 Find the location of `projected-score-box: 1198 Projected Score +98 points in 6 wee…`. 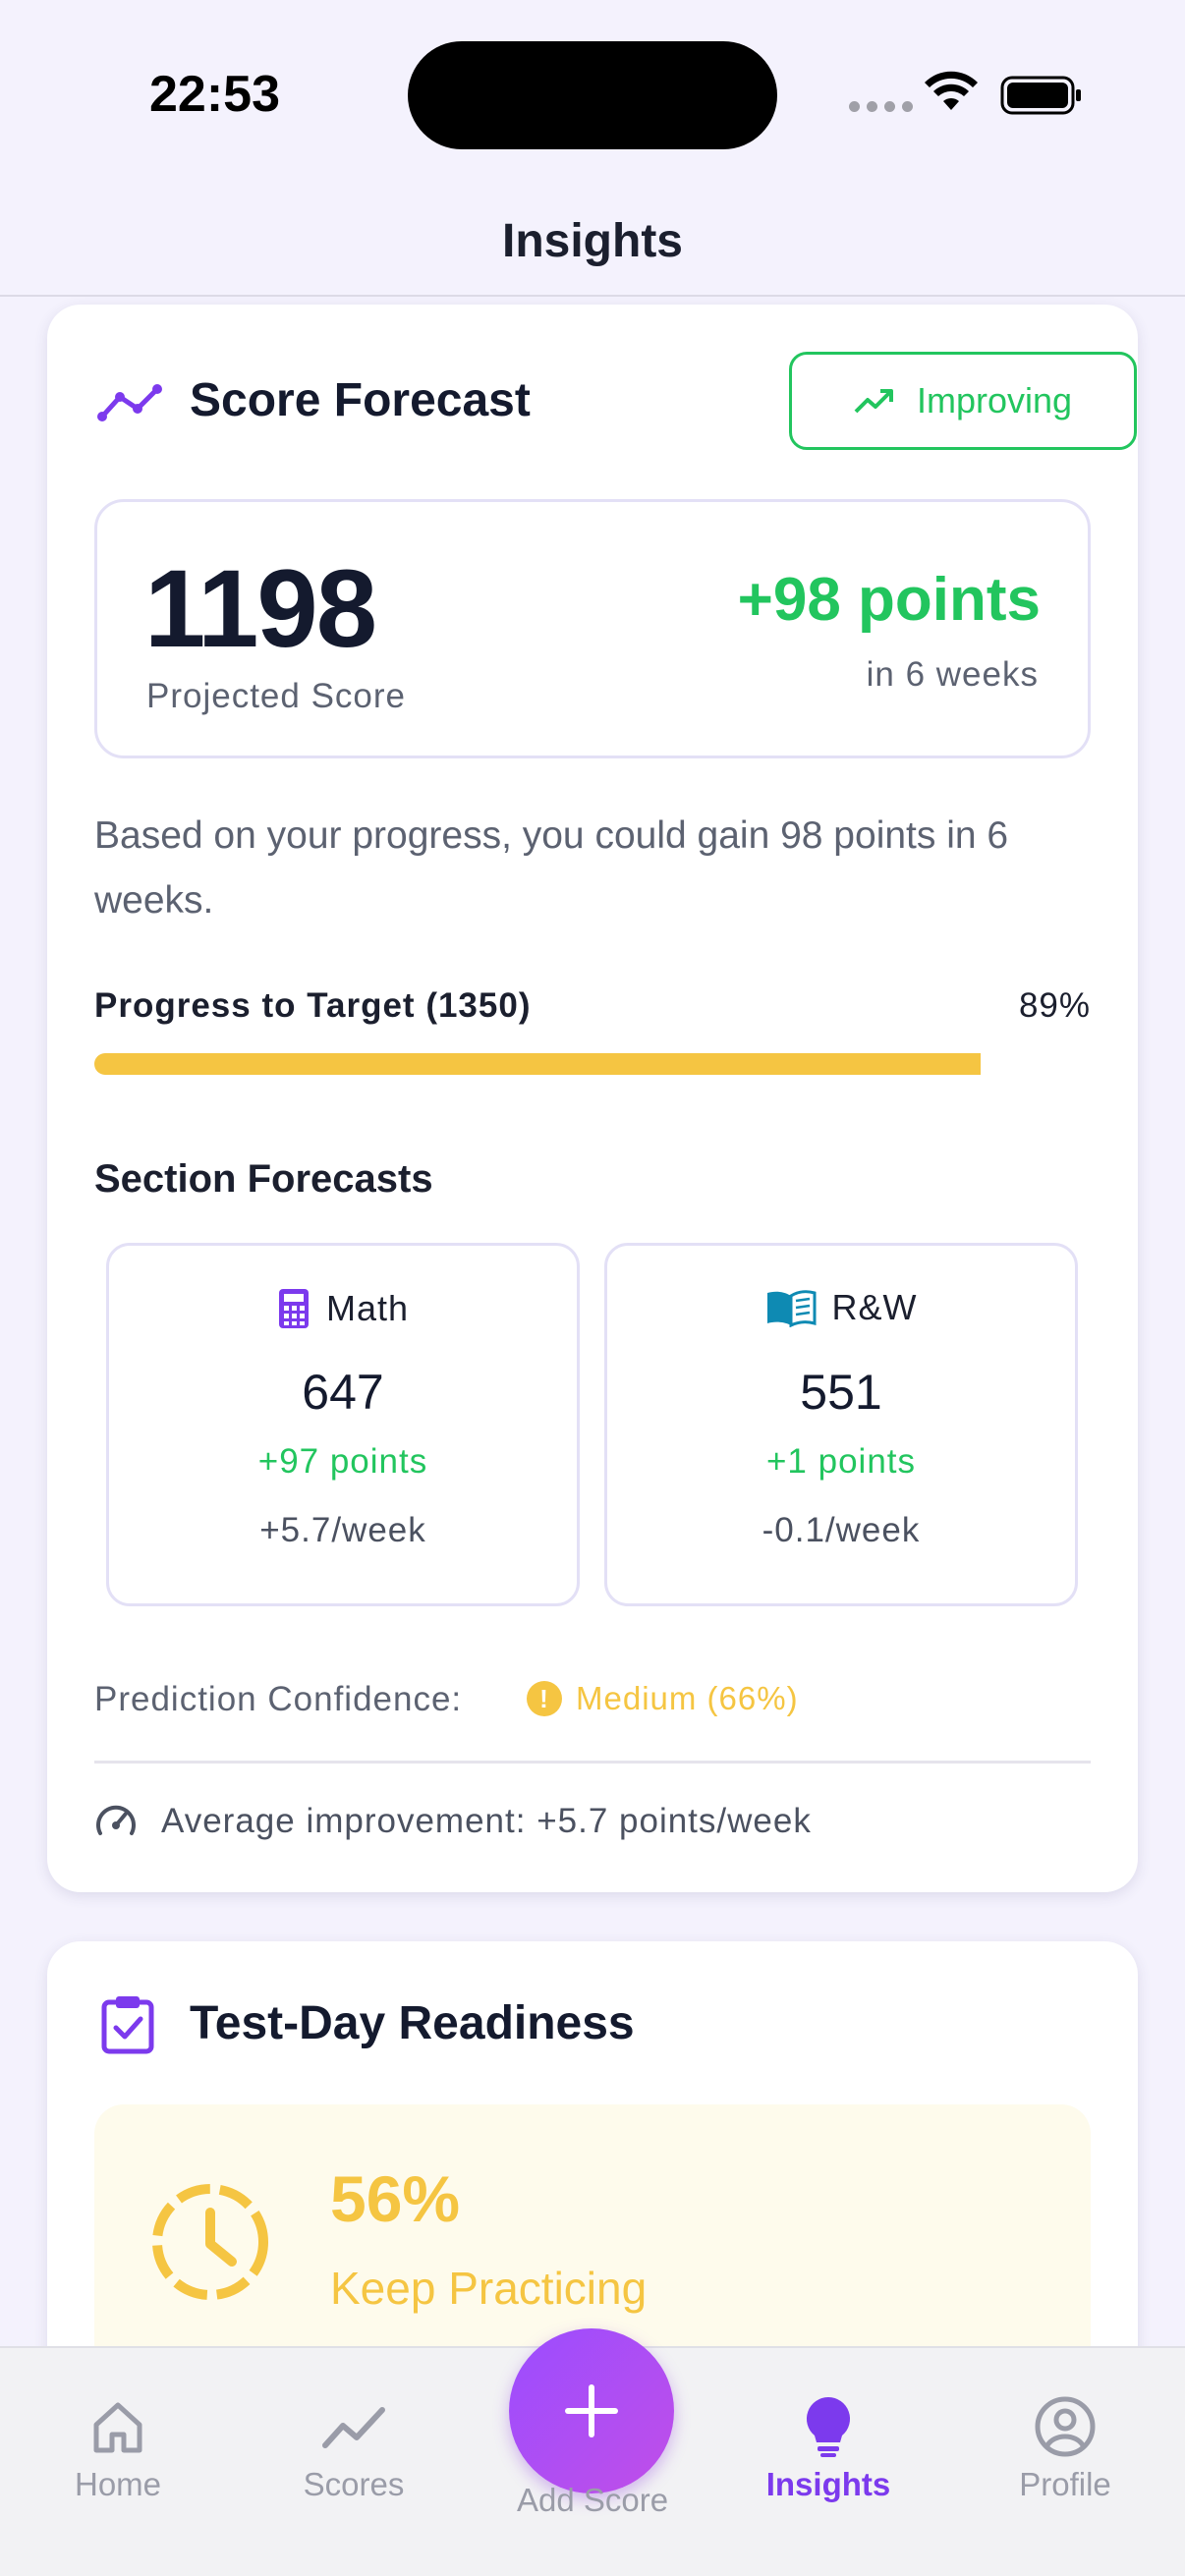

projected-score-box: 1198 Projected Score +98 points in 6 wee… is located at coordinates (592, 628).